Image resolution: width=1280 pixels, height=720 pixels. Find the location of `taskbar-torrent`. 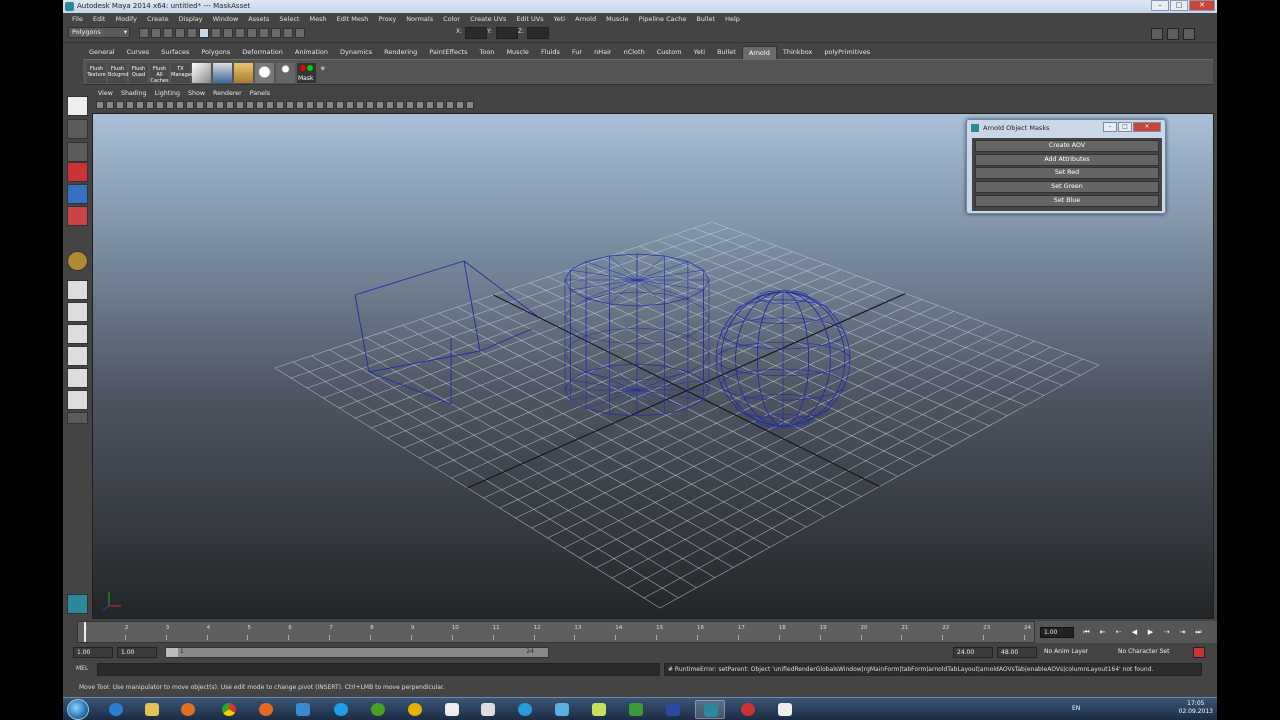

taskbar-torrent is located at coordinates (378, 709).